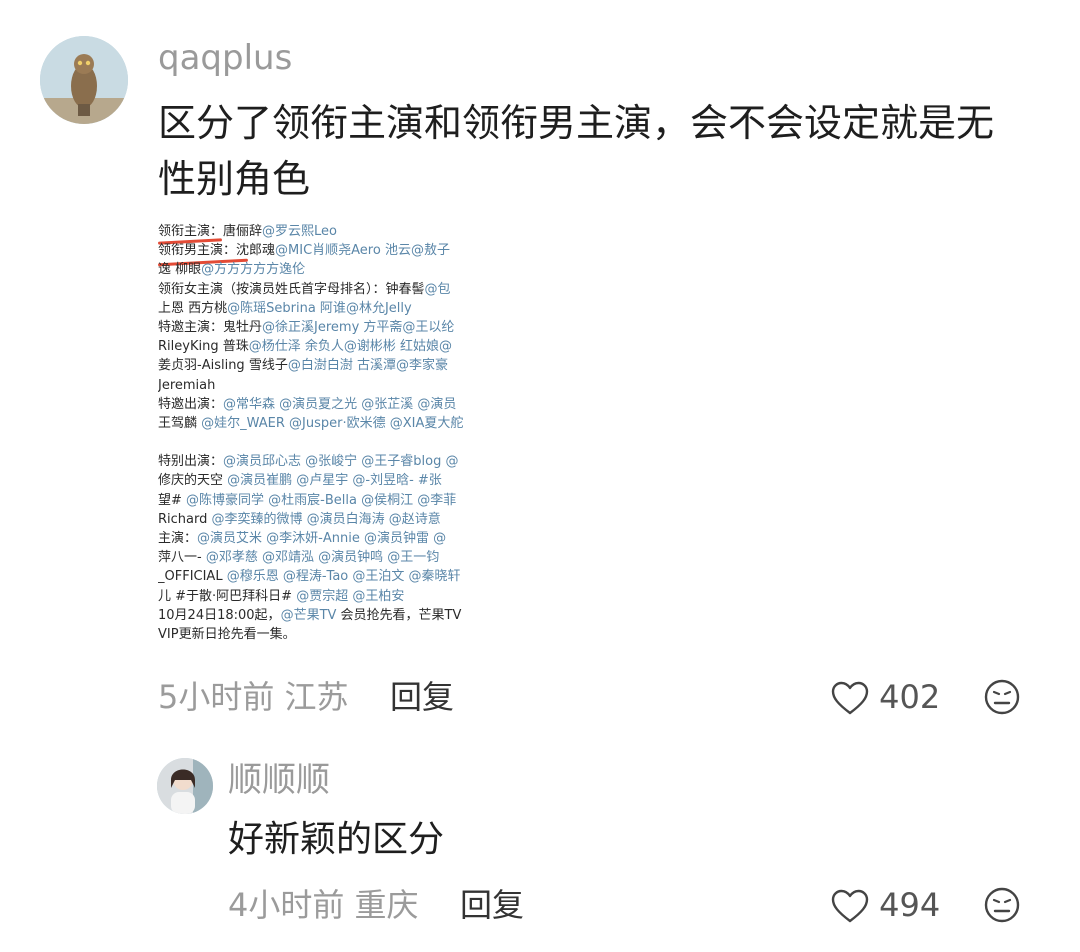 The height and width of the screenshot is (952, 1080). What do you see at coordinates (296, 347) in the screenshot?
I see `attached-mention: @杨仕泽 余负人` at bounding box center [296, 347].